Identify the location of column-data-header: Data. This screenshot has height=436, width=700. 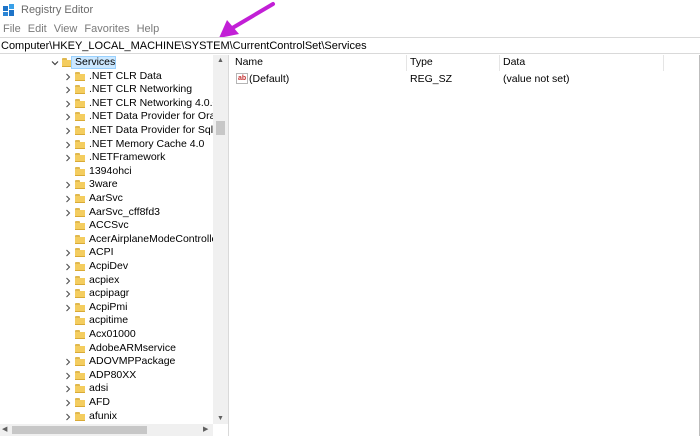
(514, 62).